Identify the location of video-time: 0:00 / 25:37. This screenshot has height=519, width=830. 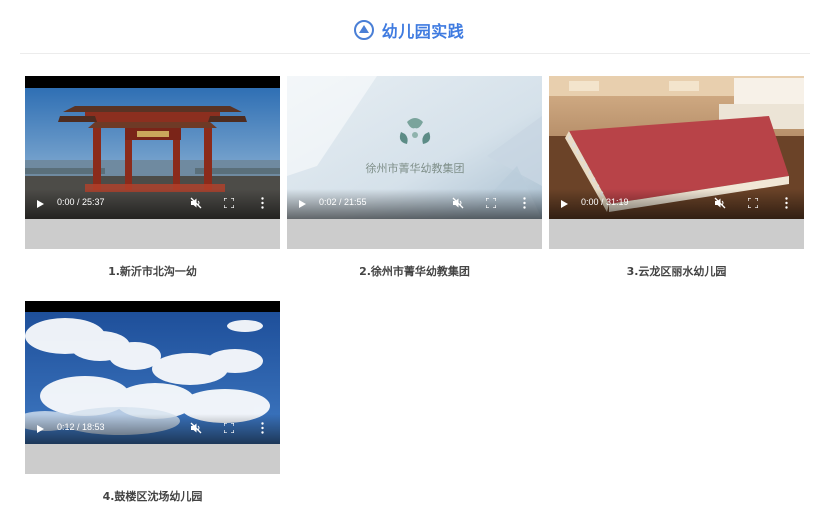
(81, 202).